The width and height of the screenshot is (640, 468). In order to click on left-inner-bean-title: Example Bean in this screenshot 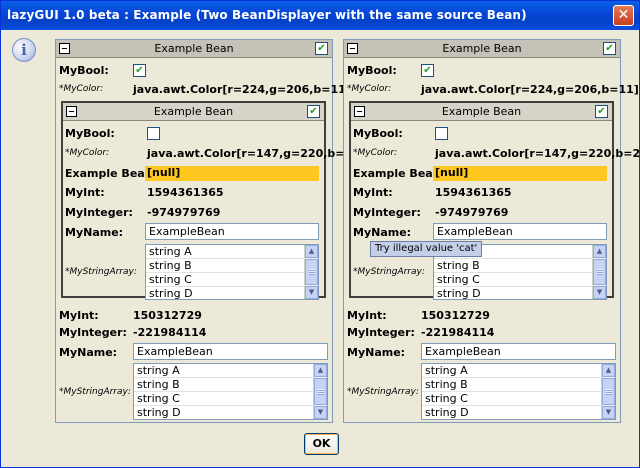, I will do `click(193, 111)`.